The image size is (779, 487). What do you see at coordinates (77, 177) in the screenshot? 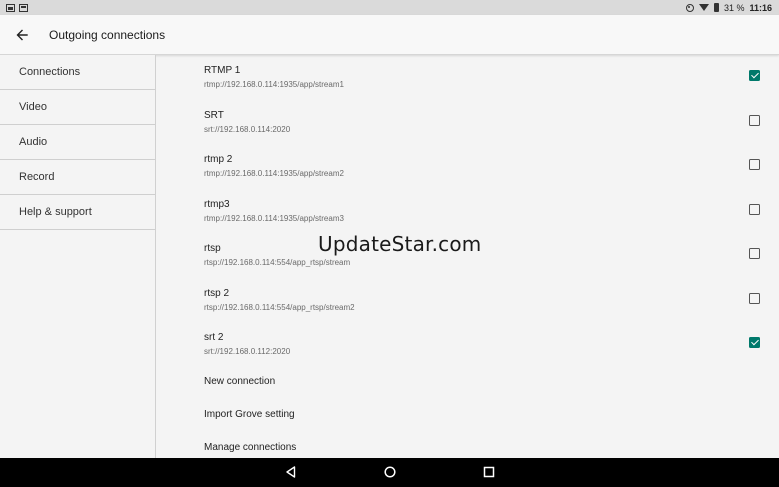
I see `sidebar-item-record: Record` at bounding box center [77, 177].